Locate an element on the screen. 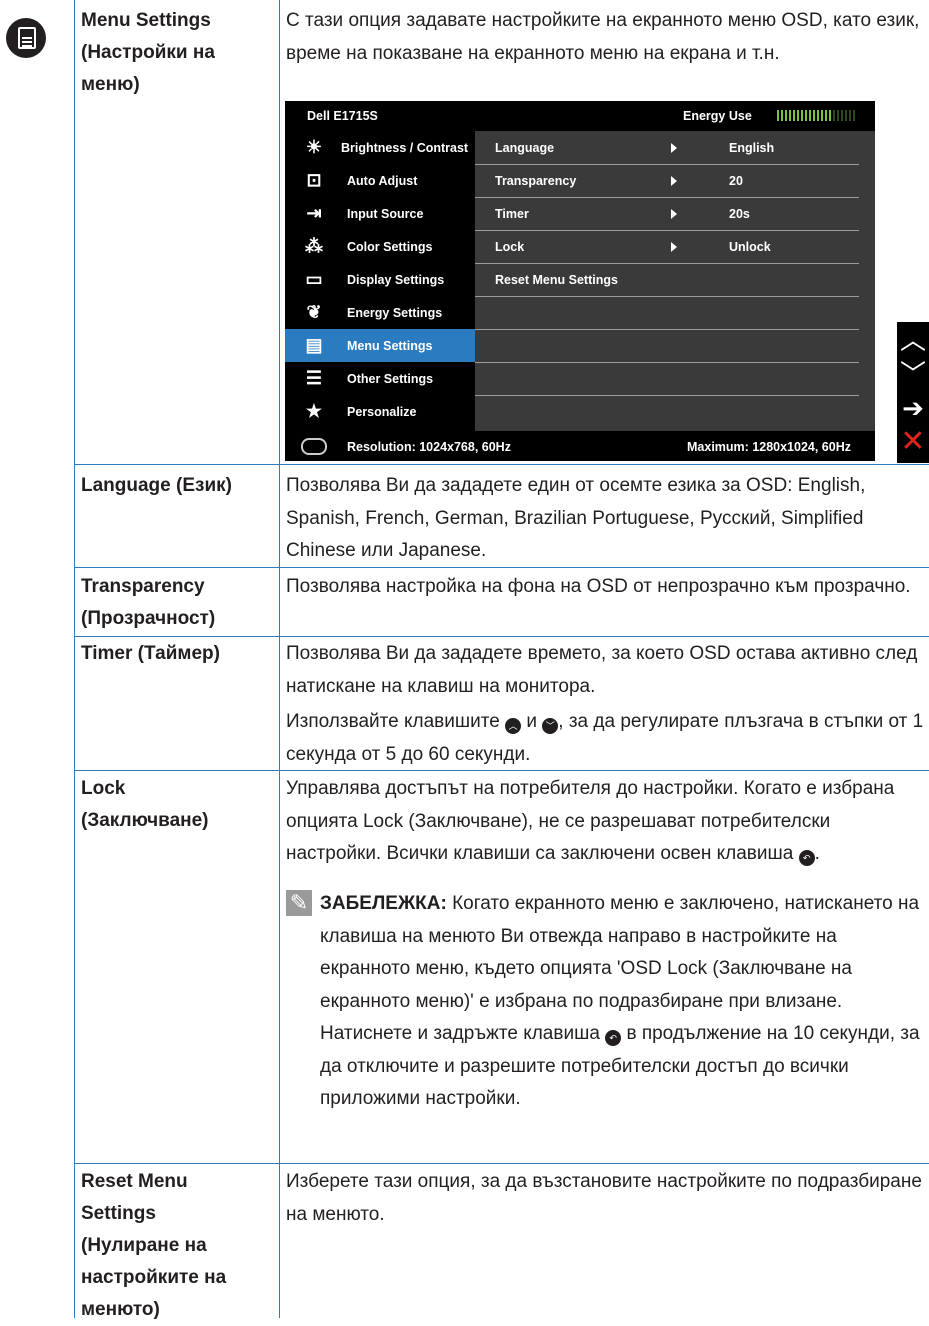  row-label-menu-settings: Menu Settings (Настройки на меню) is located at coordinates (148, 52).